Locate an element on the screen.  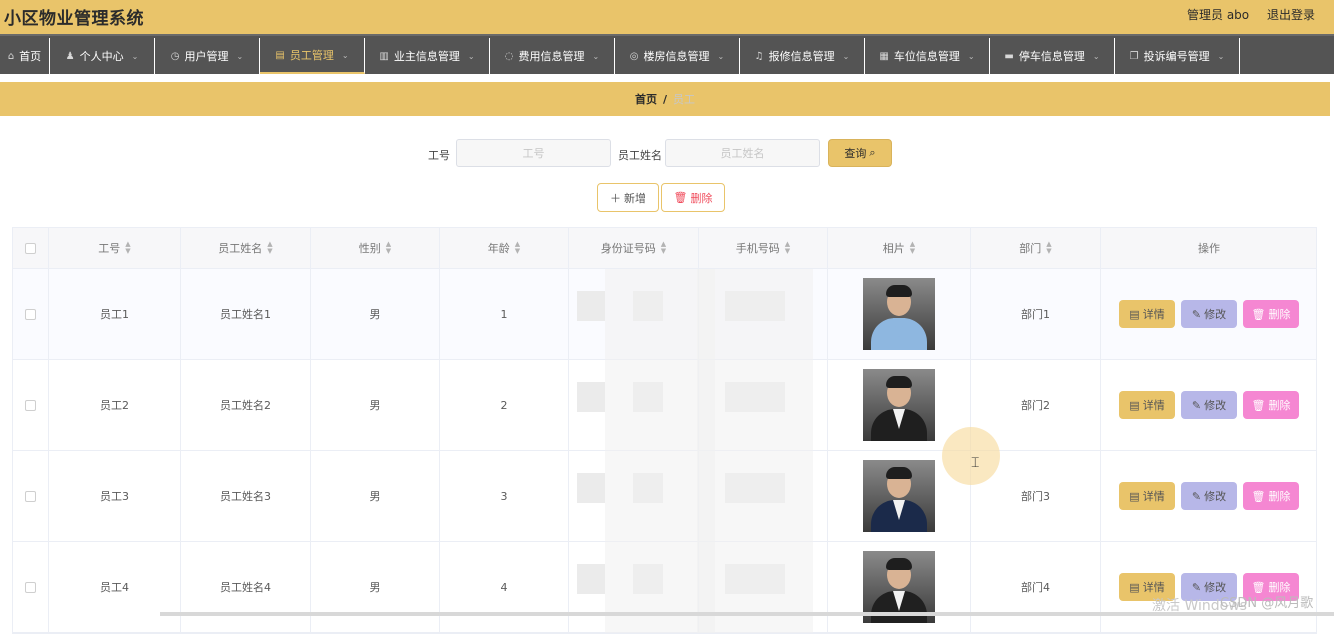
breadcrumb-home: 首页 is located at coordinates (646, 99).